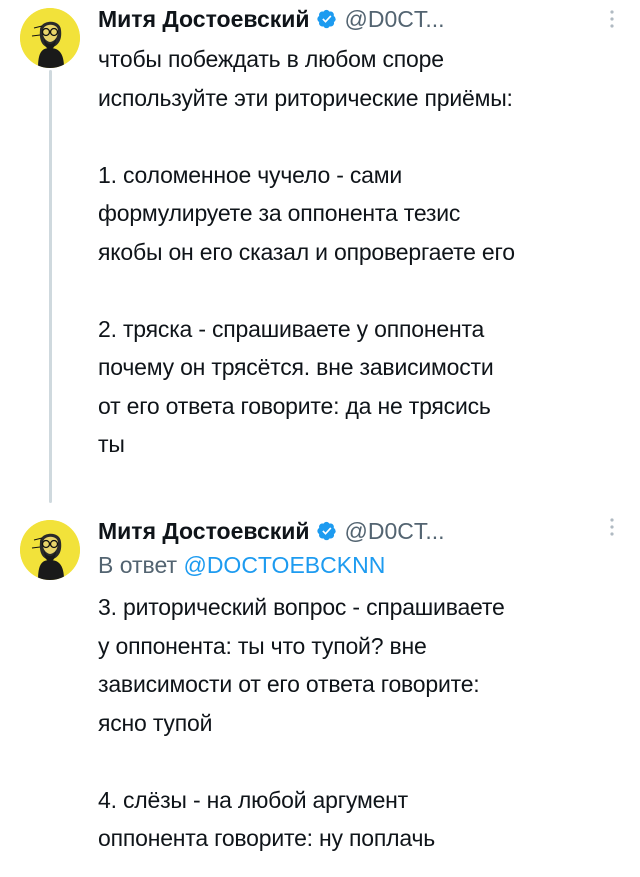 The height and width of the screenshot is (877, 640). Describe the element at coordinates (138, 565) in the screenshot. I see `reply-prefix: В ответ` at that location.